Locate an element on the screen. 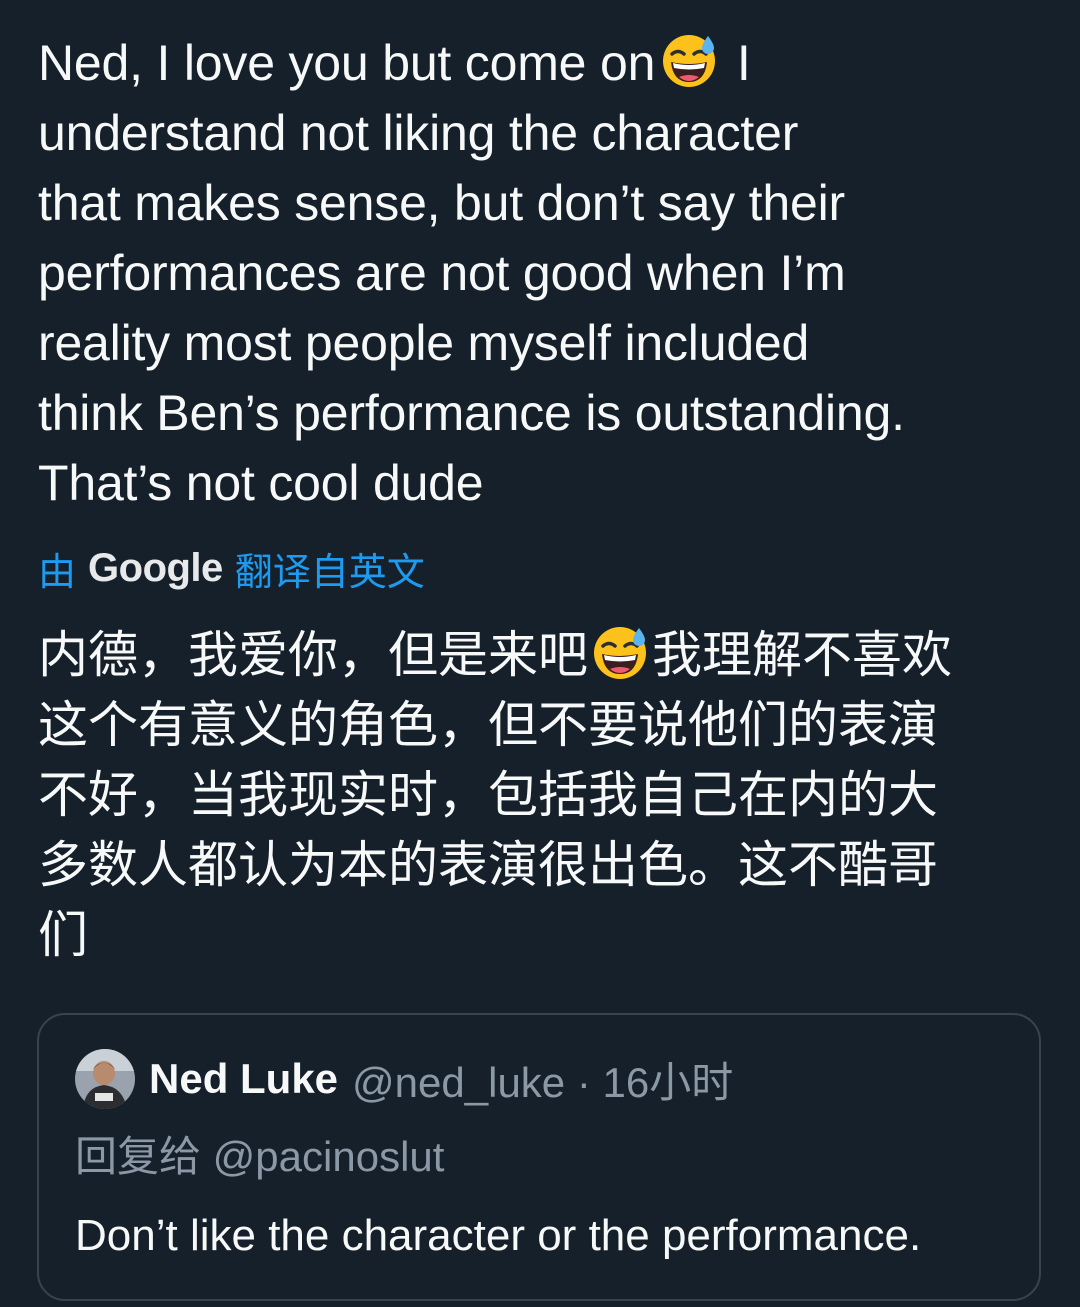  translation-source-link: 翻译自英文 is located at coordinates (330, 568).